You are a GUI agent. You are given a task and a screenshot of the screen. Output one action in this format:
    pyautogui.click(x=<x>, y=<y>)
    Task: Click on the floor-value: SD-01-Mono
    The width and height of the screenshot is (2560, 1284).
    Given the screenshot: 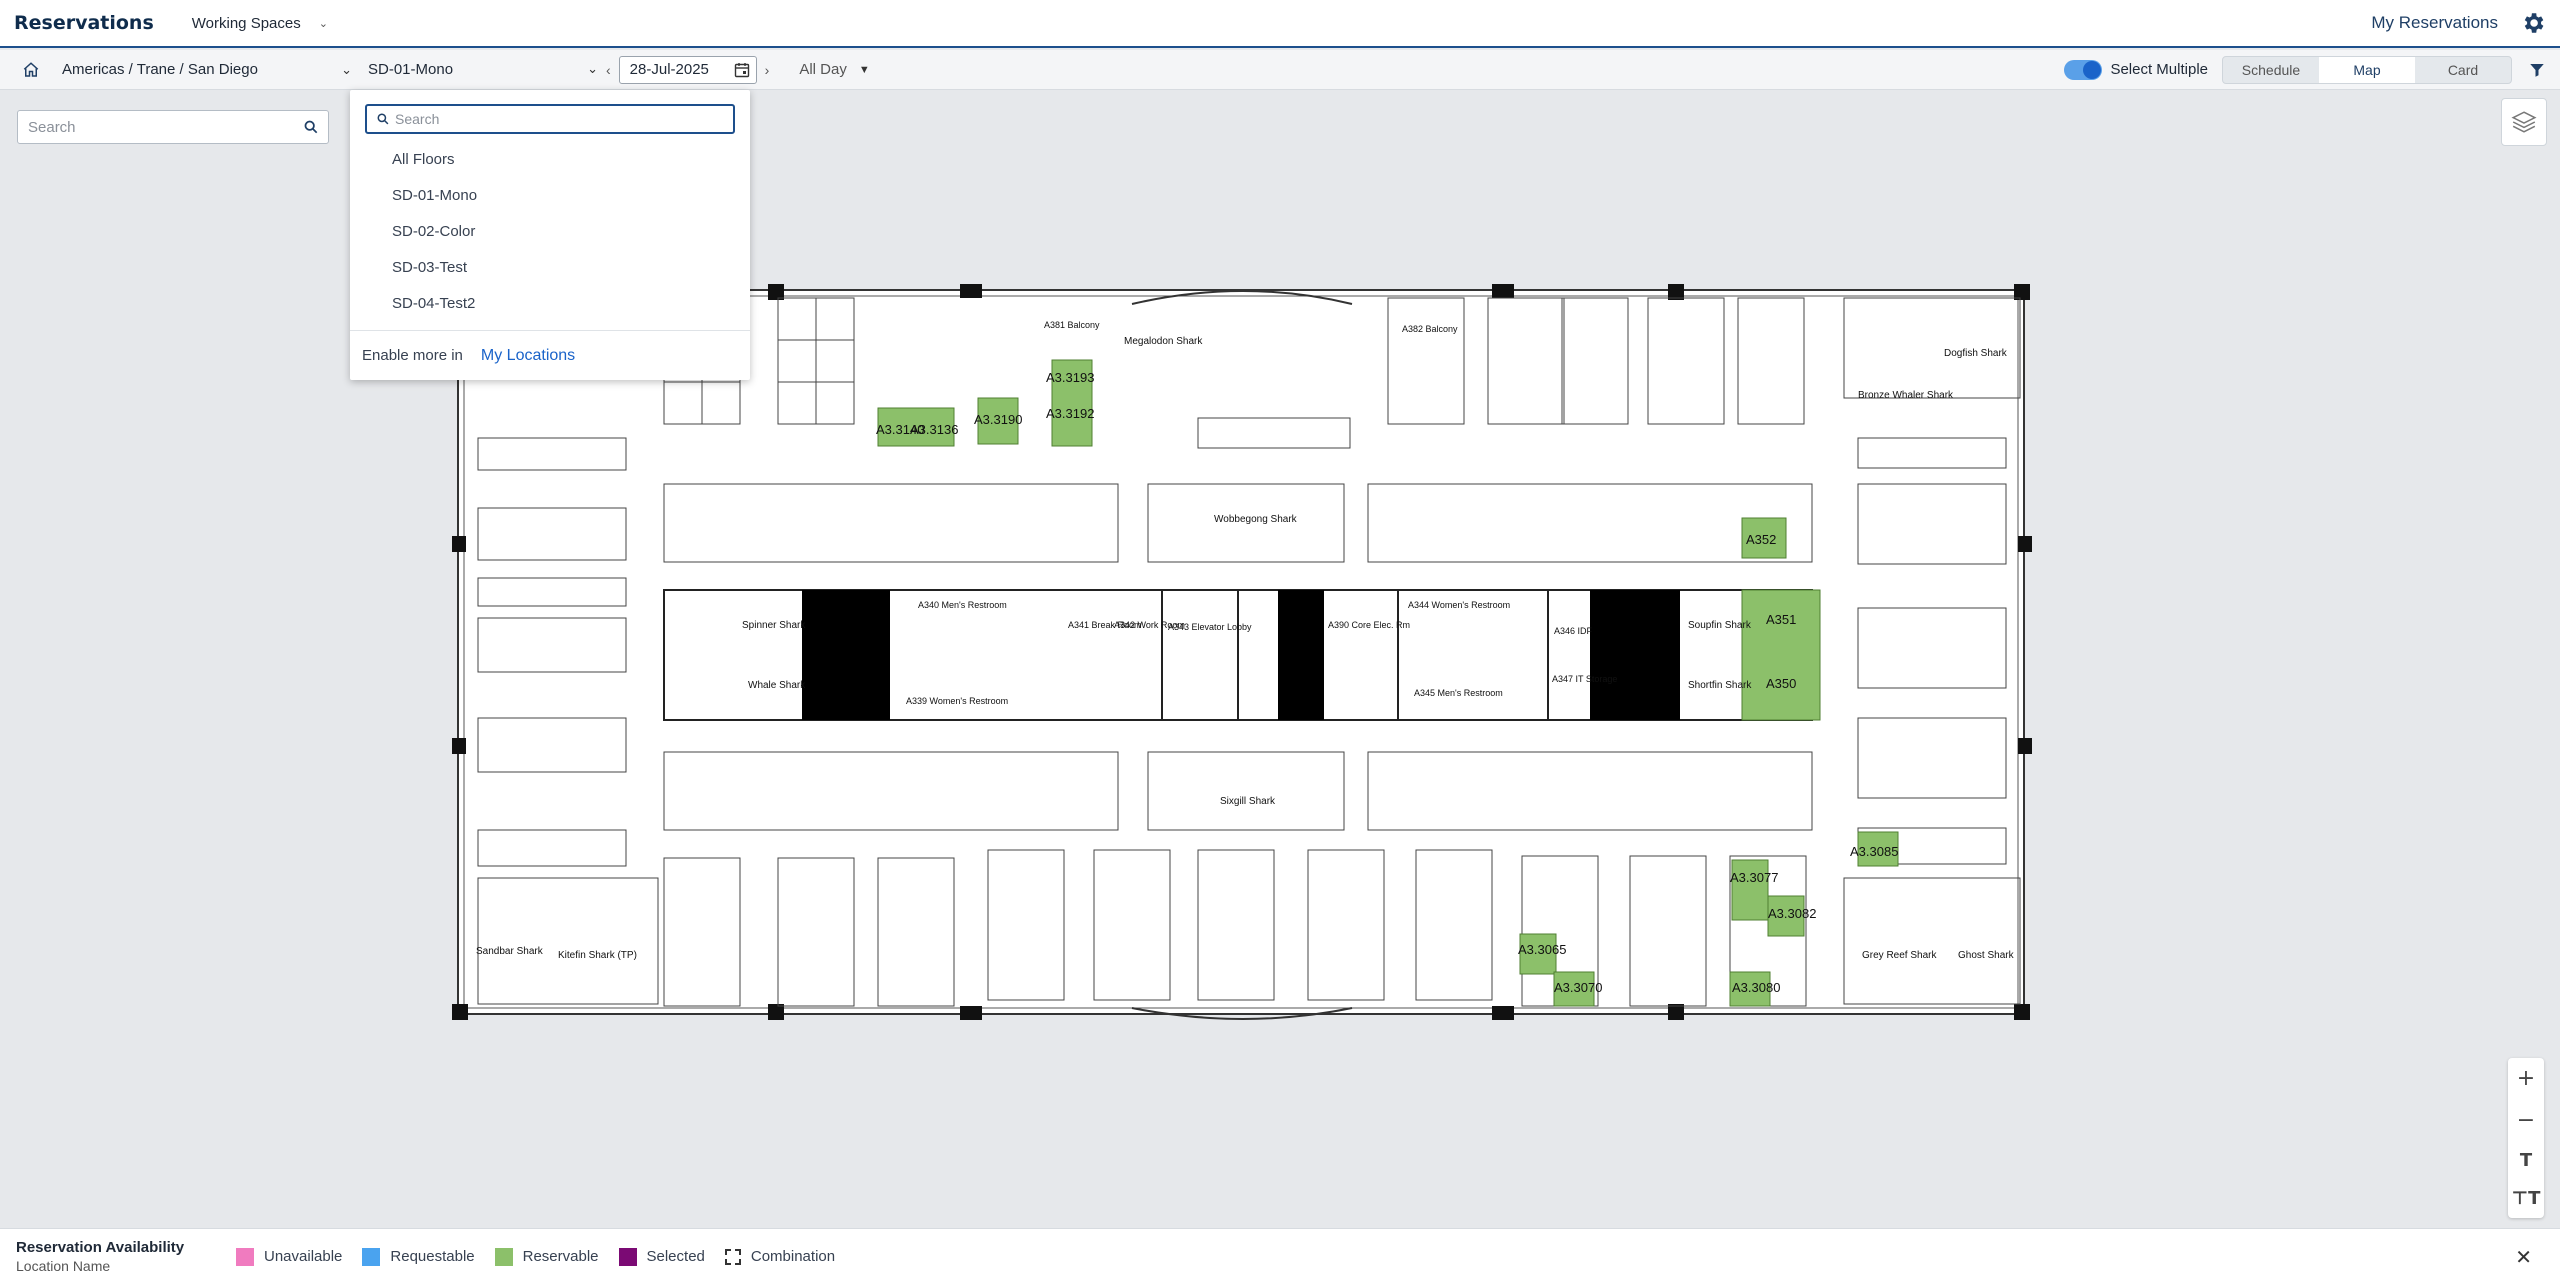 What is the action you would take?
    pyautogui.click(x=411, y=69)
    